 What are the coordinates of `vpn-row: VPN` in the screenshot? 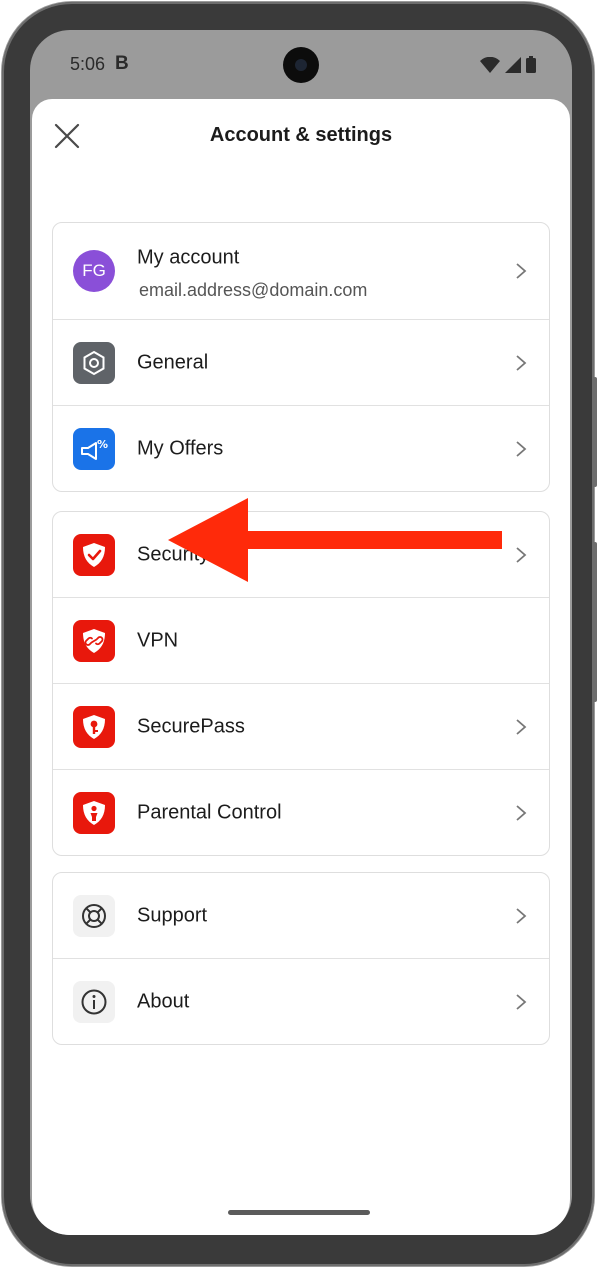 It's located at (301, 641).